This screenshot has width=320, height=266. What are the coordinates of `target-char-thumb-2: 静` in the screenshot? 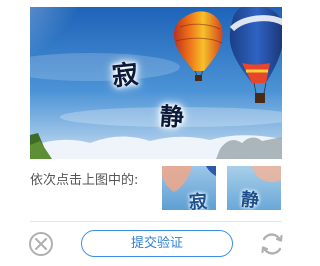 It's located at (254, 188).